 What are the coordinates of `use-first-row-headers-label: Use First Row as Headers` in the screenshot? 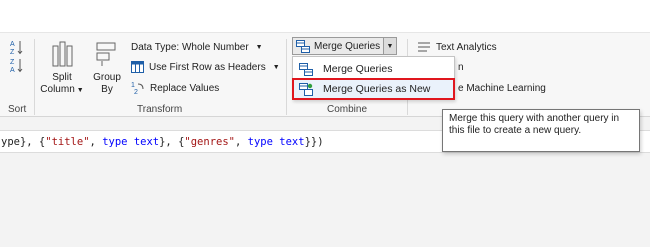 It's located at (207, 67).